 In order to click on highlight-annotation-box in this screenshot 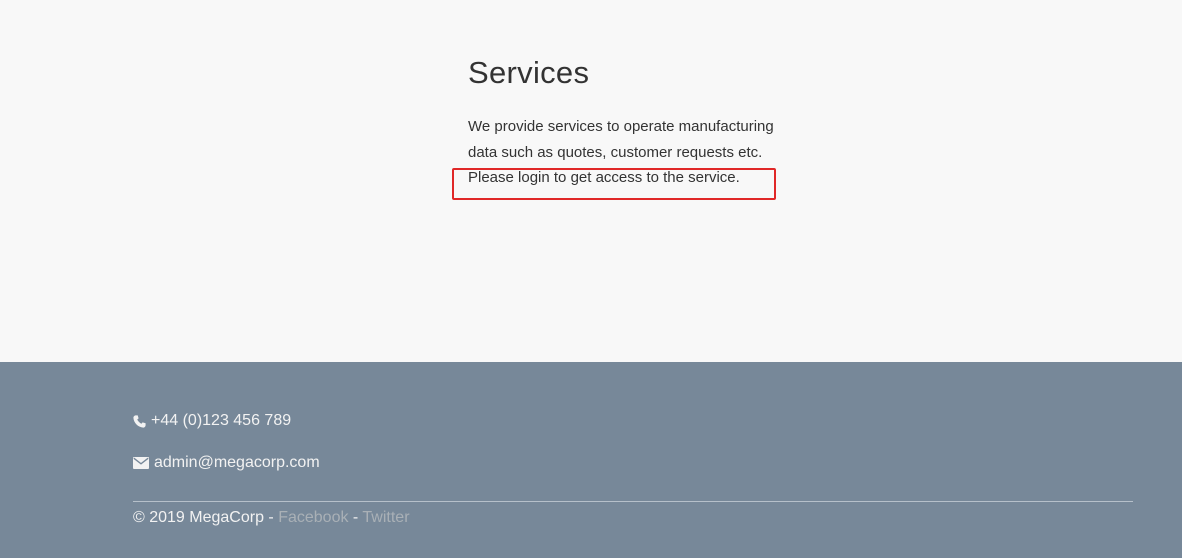, I will do `click(614, 184)`.